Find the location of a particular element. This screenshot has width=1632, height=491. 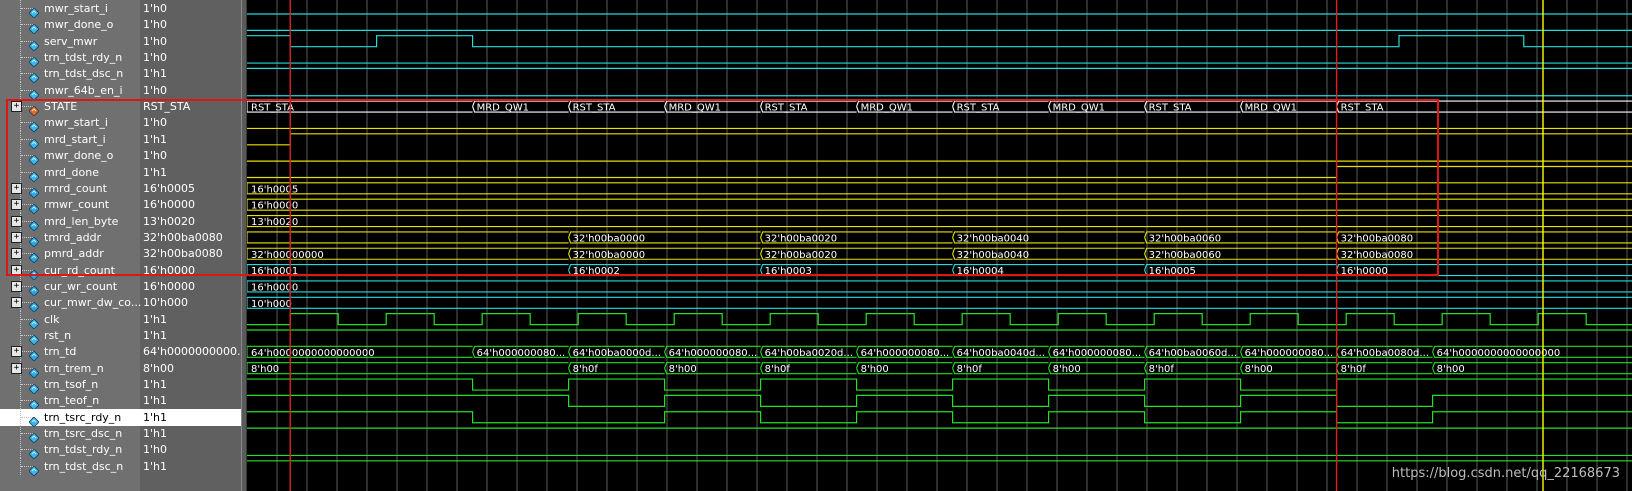

signal-row: serv_mwr 1'h0 is located at coordinates (120, 42).